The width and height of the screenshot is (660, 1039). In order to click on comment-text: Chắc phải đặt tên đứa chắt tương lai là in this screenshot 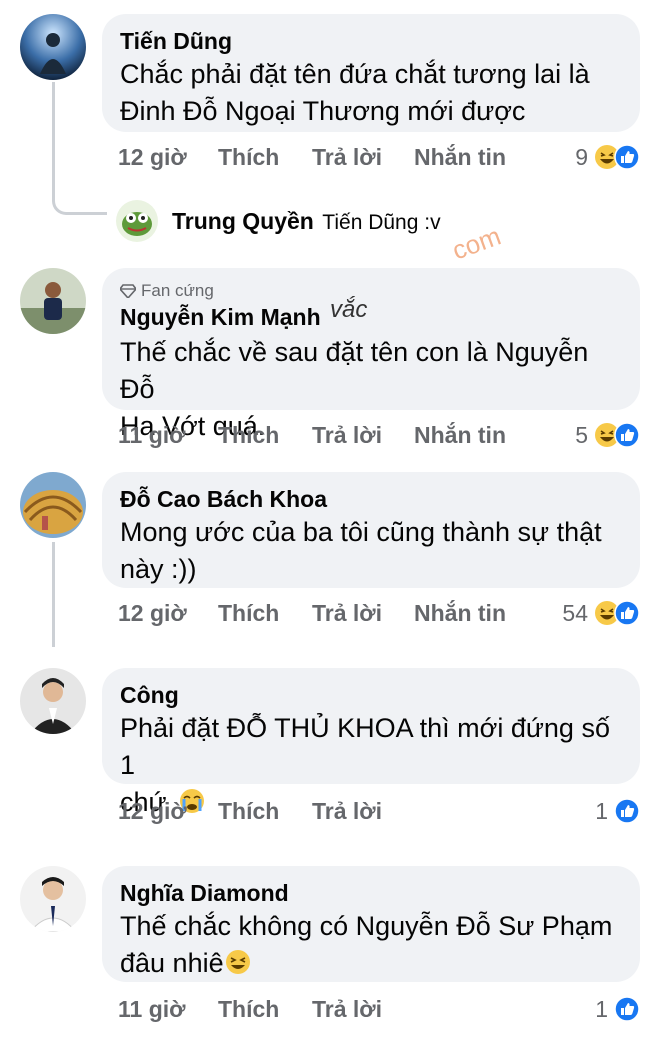, I will do `click(355, 74)`.